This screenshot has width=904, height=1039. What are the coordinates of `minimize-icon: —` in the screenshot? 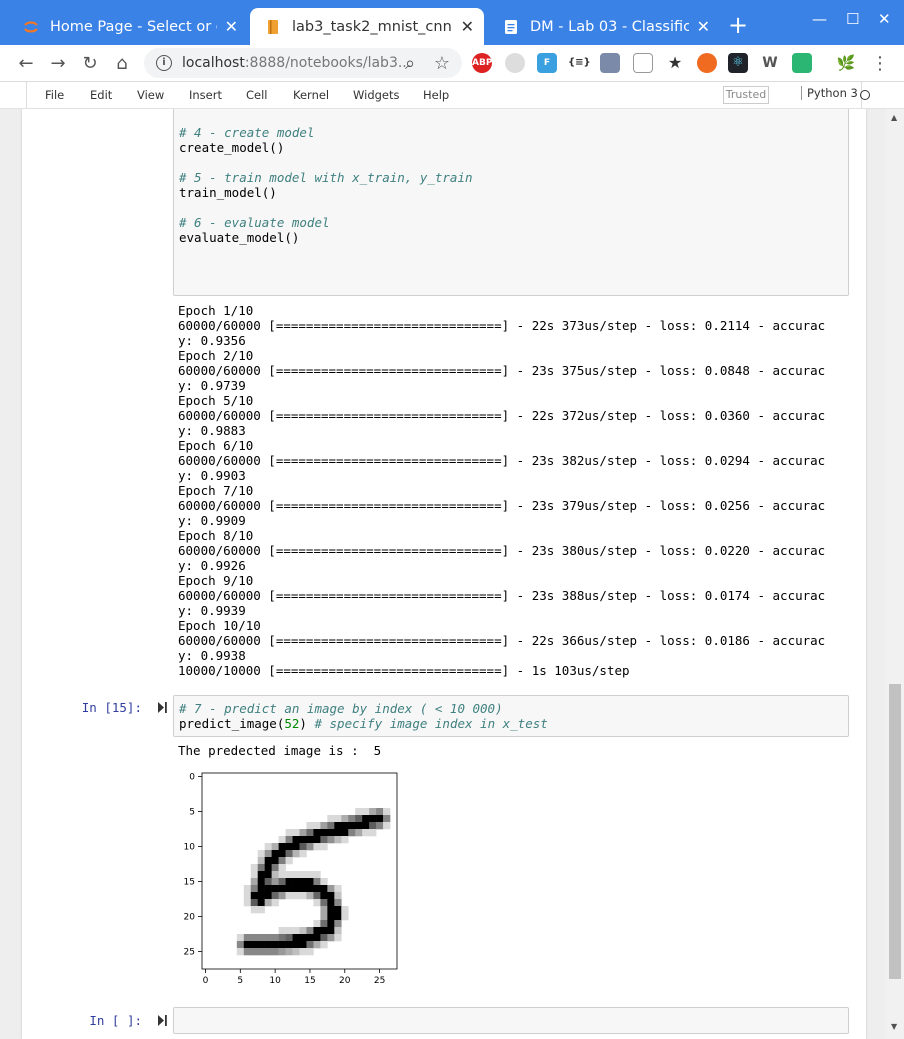 It's located at (819, 19).